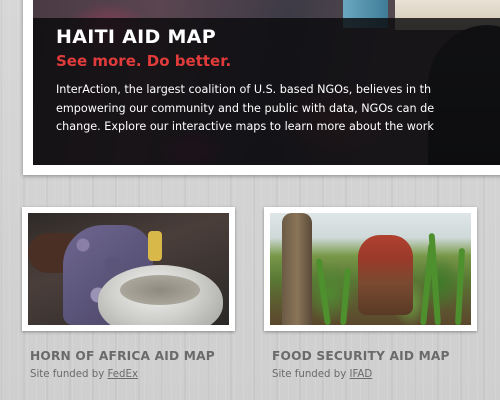  I want to click on map-credit: Site funded by IFAD, so click(375, 374).